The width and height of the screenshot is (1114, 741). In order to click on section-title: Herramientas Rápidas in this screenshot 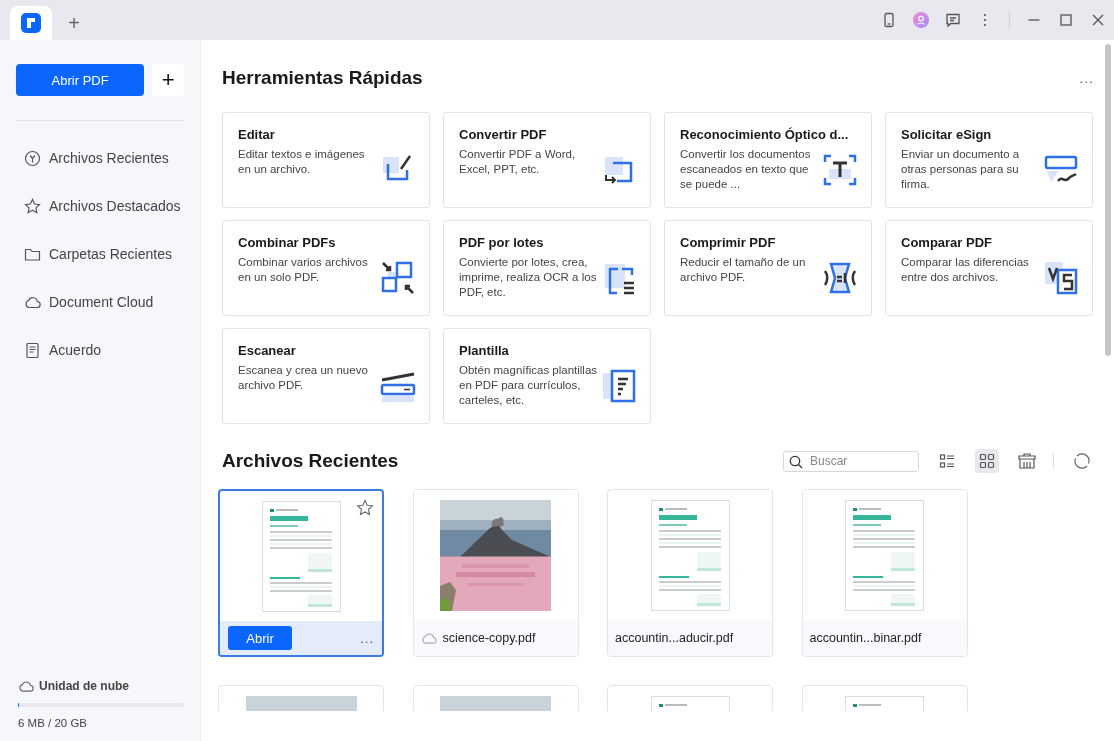, I will do `click(322, 78)`.